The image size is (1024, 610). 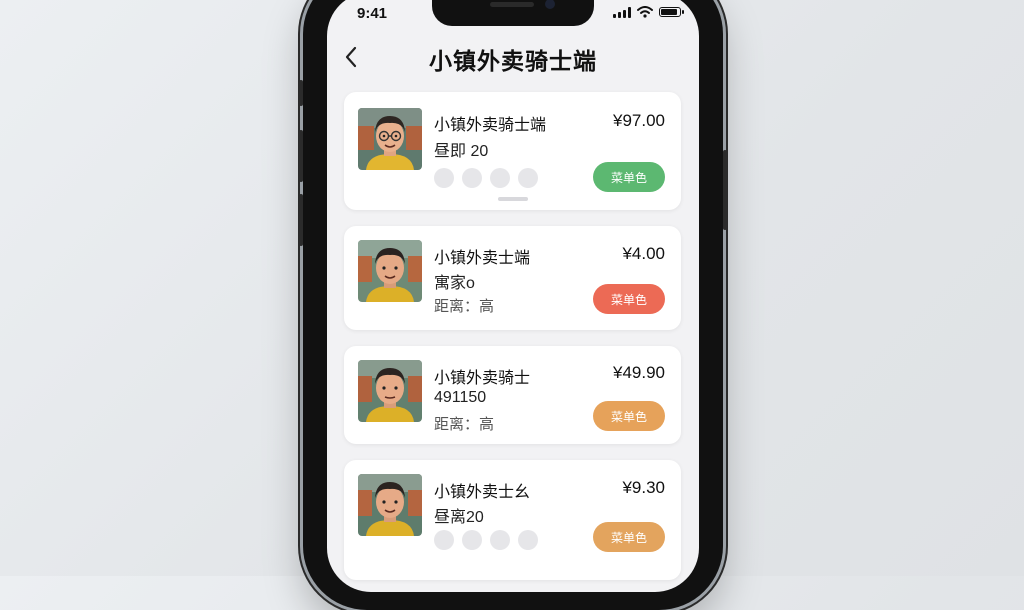 What do you see at coordinates (512, 151) in the screenshot?
I see `order-card: 小镇外卖骑士端 昼即 20 ¥97.00 菜单色` at bounding box center [512, 151].